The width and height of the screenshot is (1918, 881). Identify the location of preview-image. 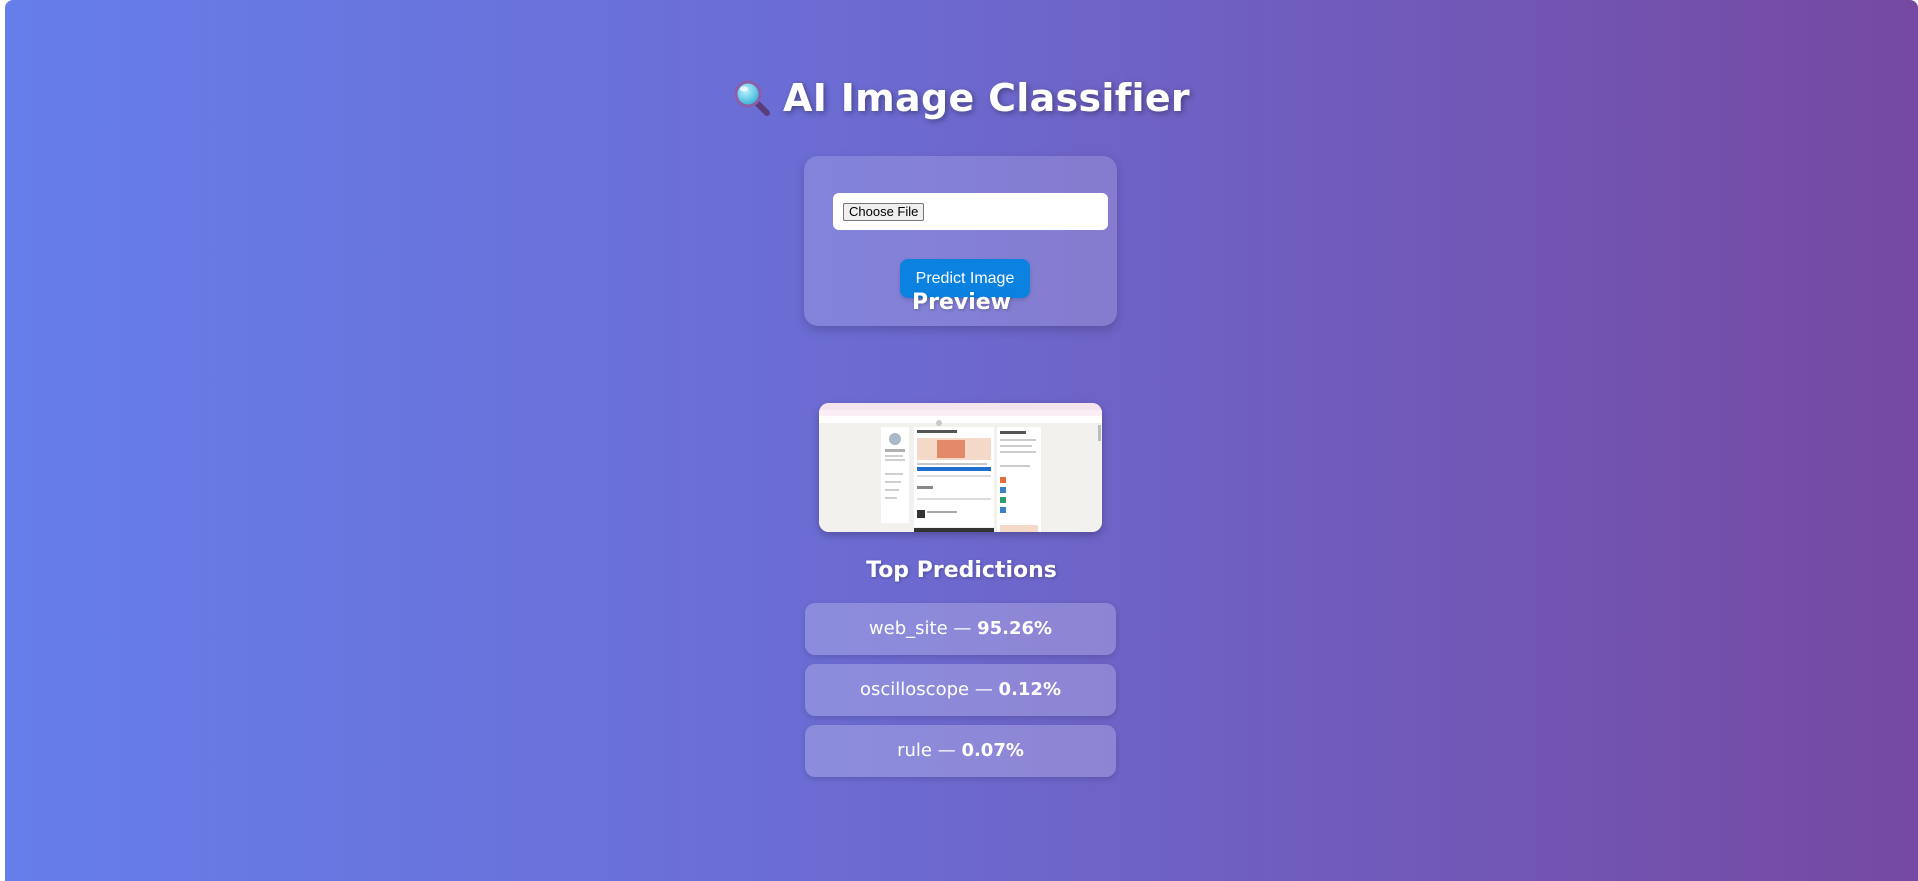
(960, 467).